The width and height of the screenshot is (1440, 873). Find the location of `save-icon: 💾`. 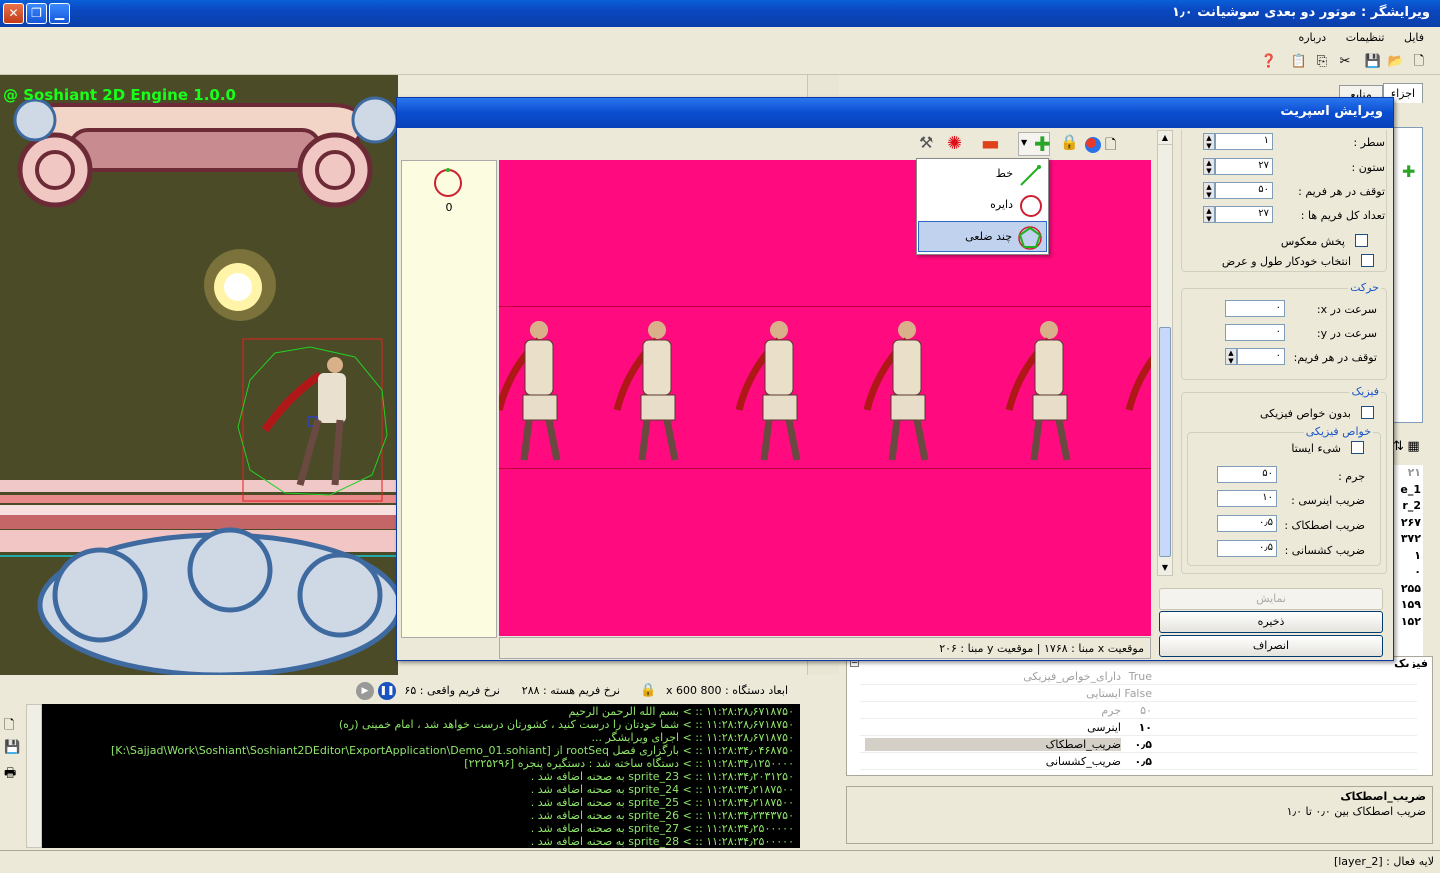

save-icon: 💾 is located at coordinates (1373, 62).